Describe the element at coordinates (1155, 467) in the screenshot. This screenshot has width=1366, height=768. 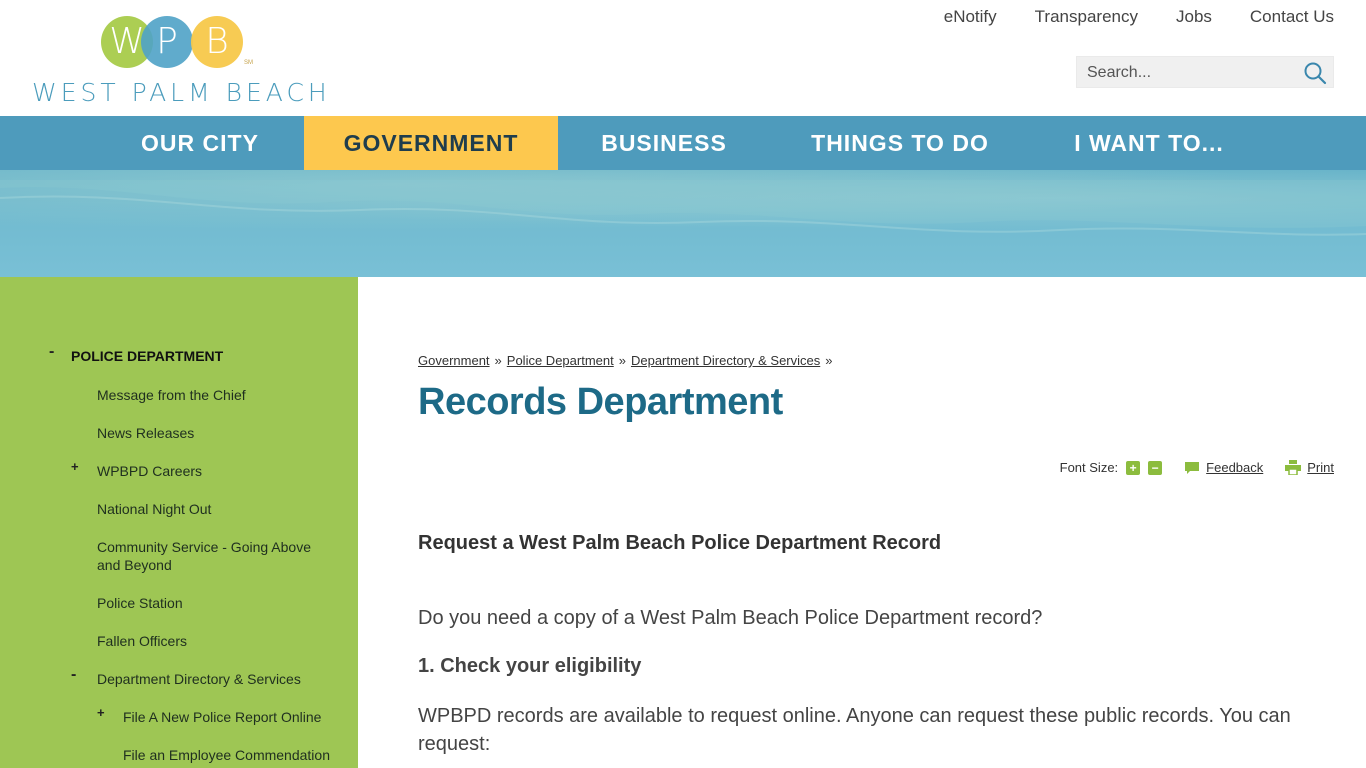
I see `font-decrease-button: −` at that location.